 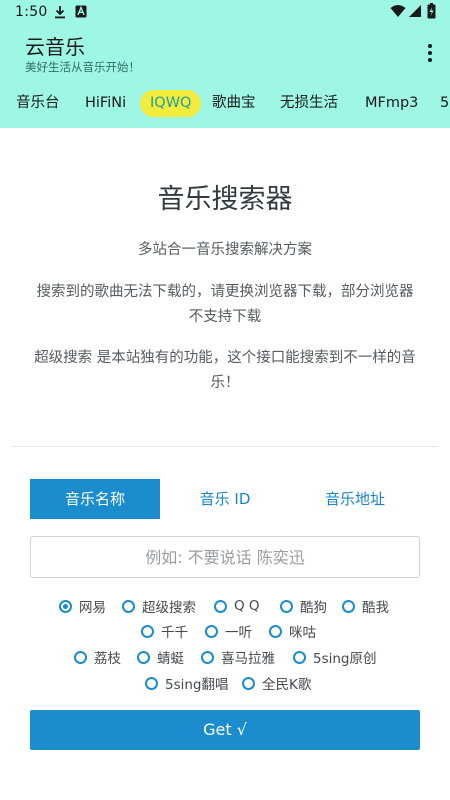 What do you see at coordinates (355, 499) in the screenshot?
I see `mode-tab-music-url: 音乐地址` at bounding box center [355, 499].